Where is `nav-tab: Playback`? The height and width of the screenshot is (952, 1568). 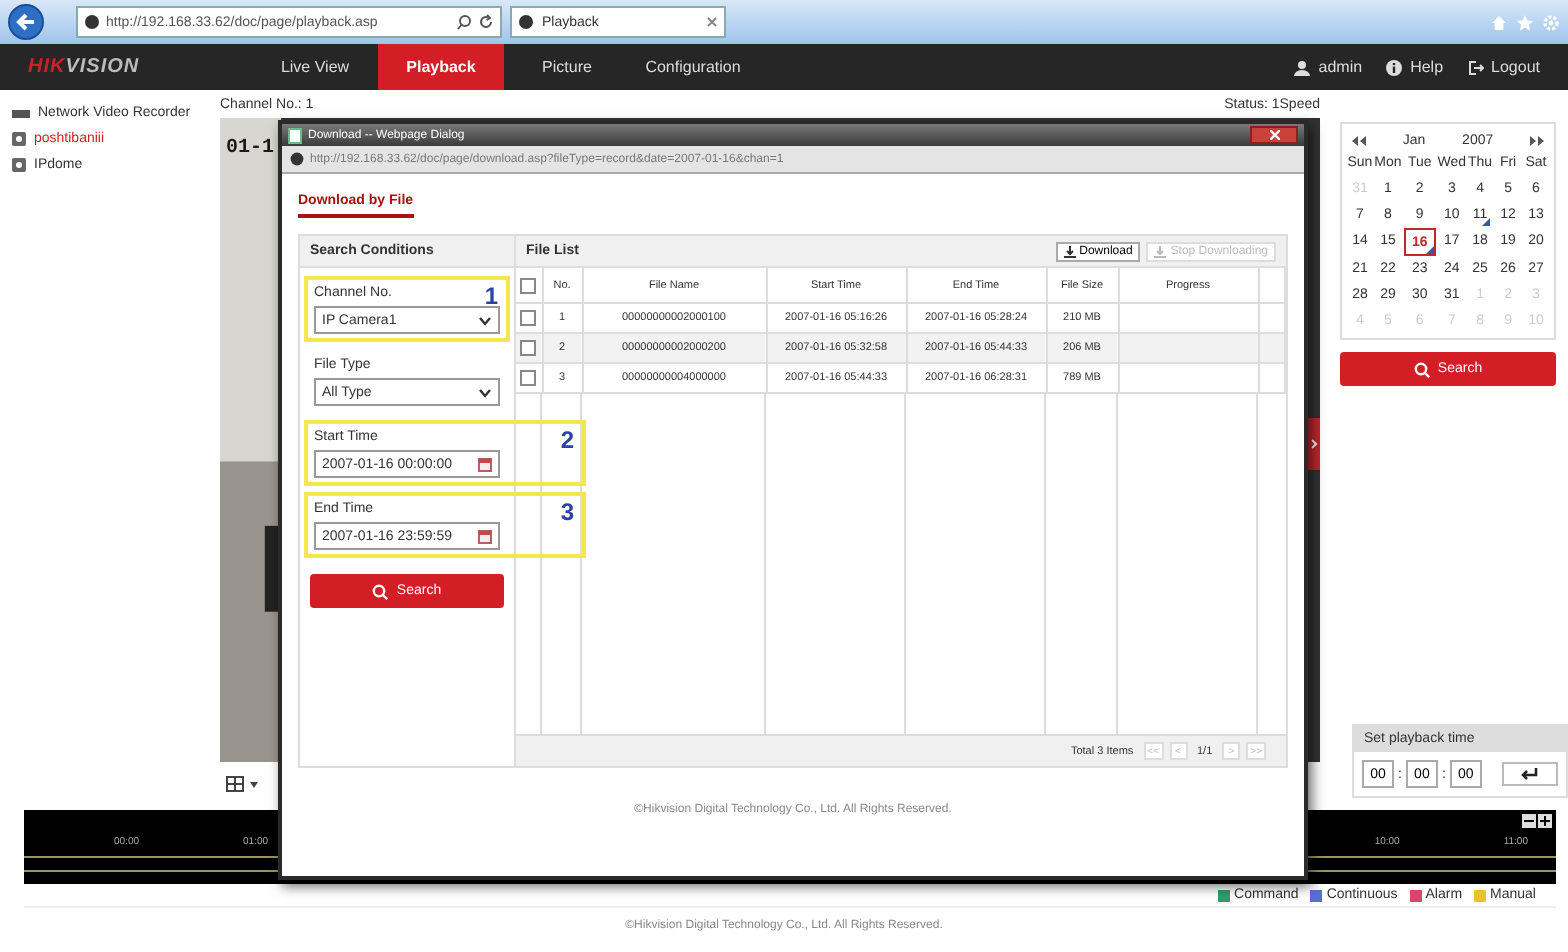 nav-tab: Playback is located at coordinates (441, 67).